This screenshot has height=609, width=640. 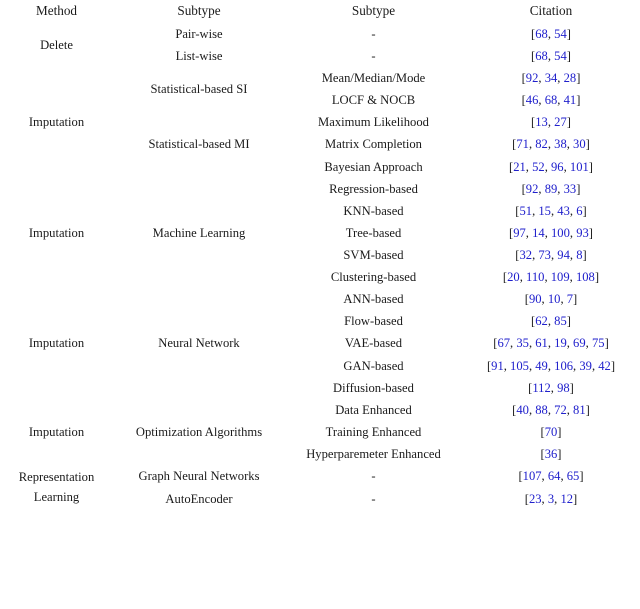 I want to click on method-cell: Representation Learning, so click(x=56, y=487).